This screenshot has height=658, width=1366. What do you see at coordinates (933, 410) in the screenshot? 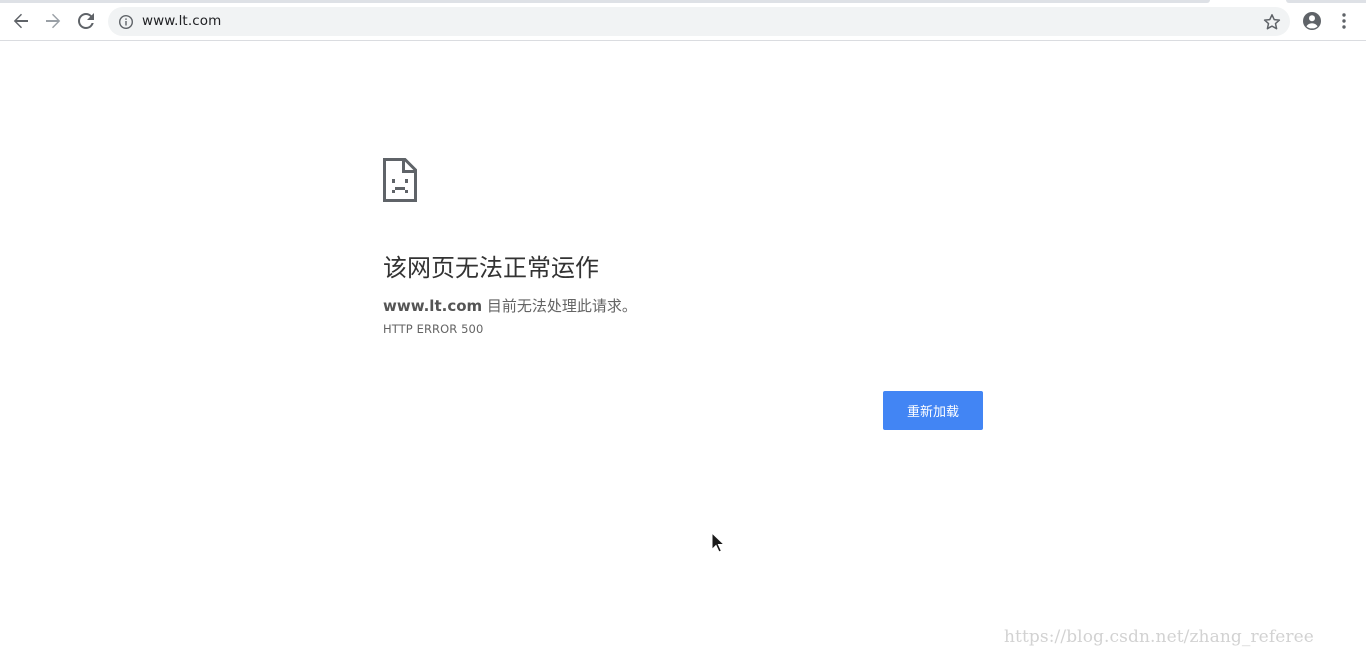
I see `reload-page-button: 重新加载` at bounding box center [933, 410].